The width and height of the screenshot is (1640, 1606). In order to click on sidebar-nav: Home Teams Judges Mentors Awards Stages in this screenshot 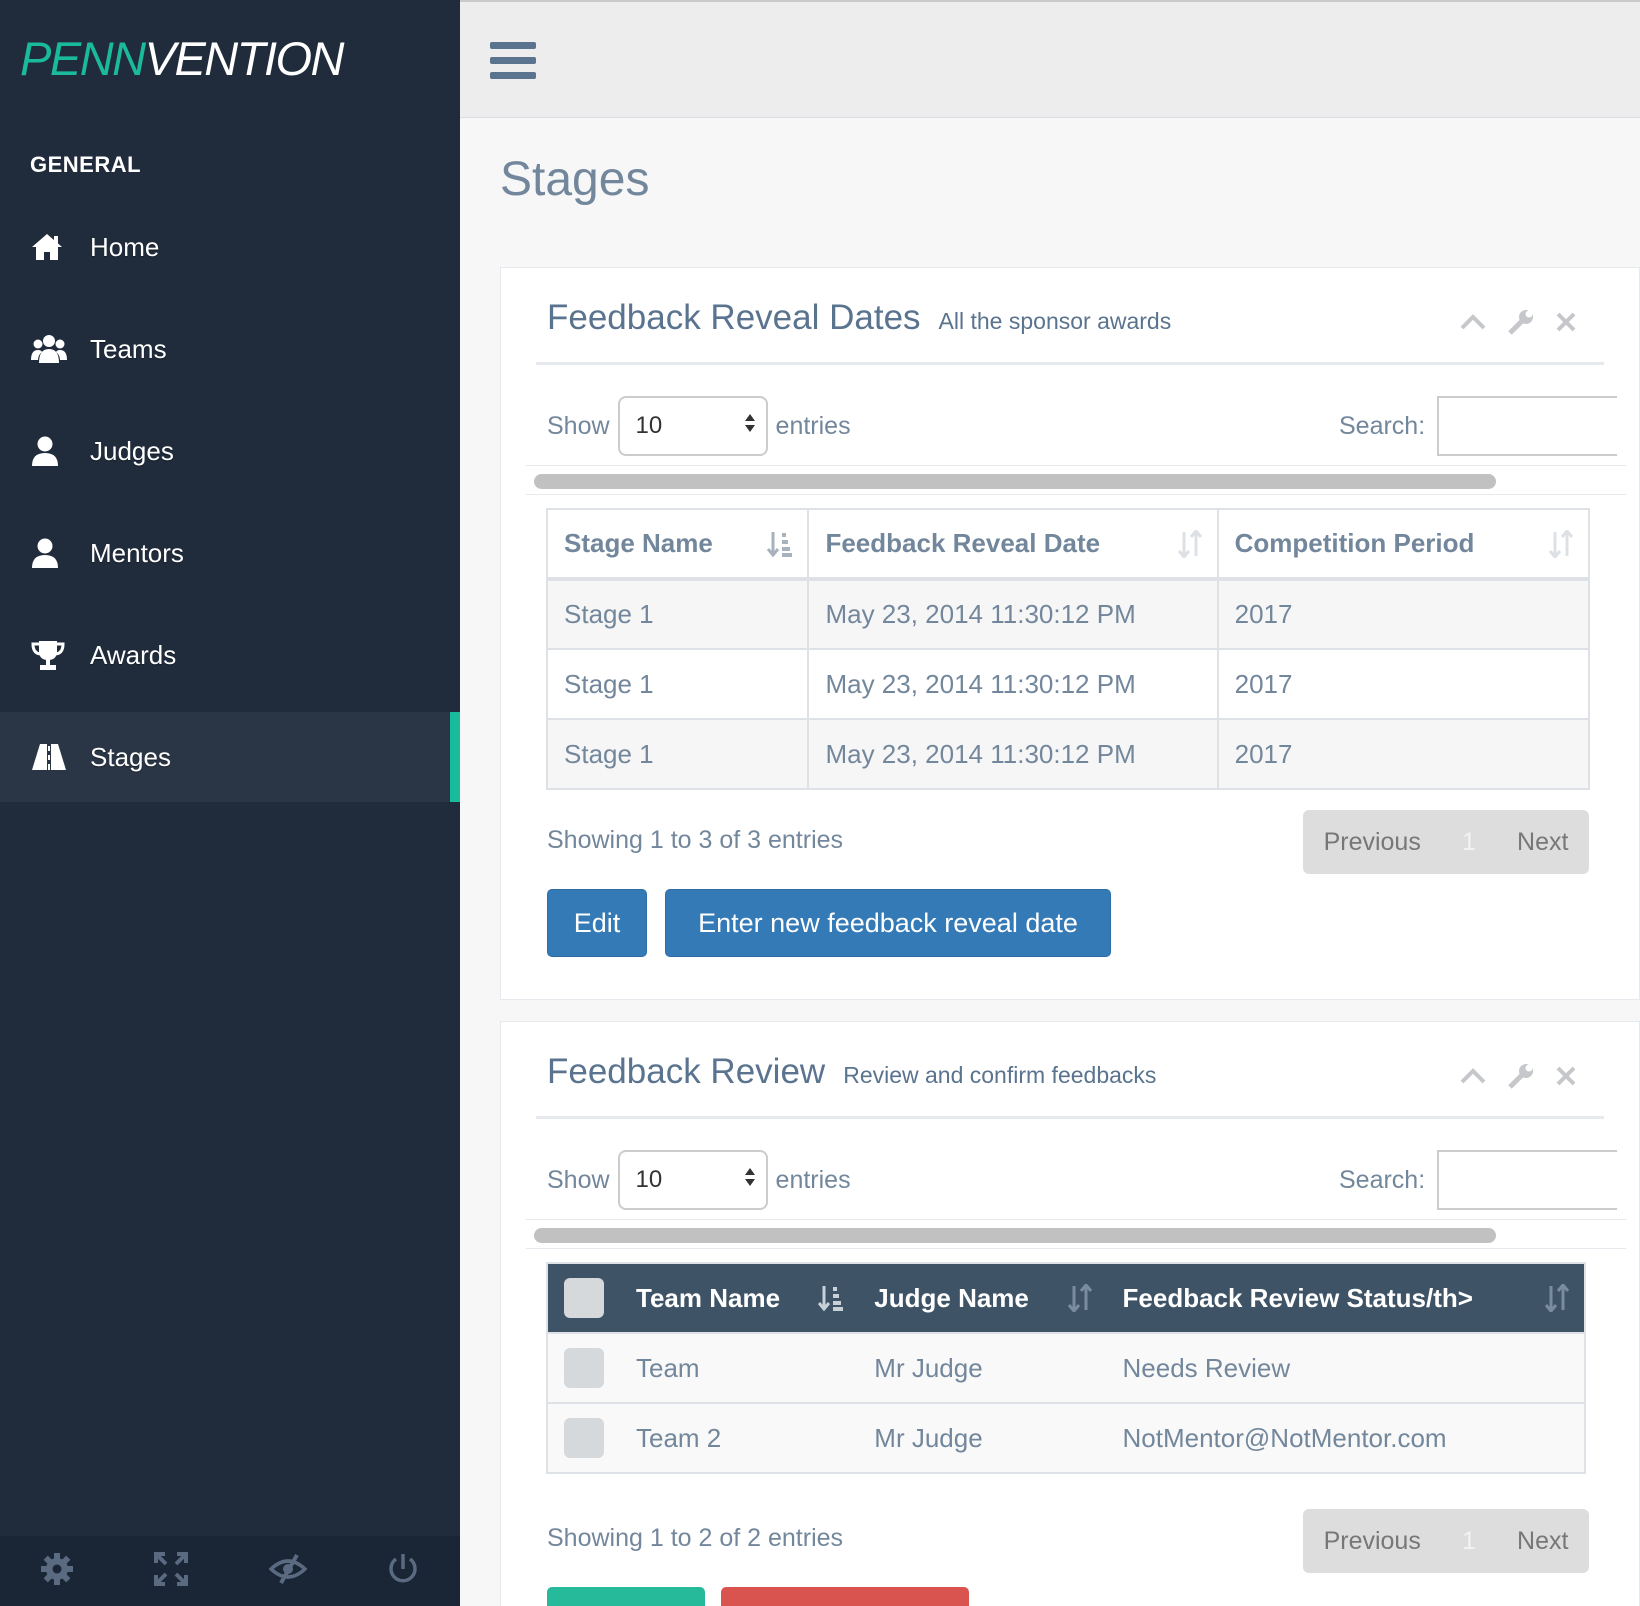, I will do `click(230, 499)`.